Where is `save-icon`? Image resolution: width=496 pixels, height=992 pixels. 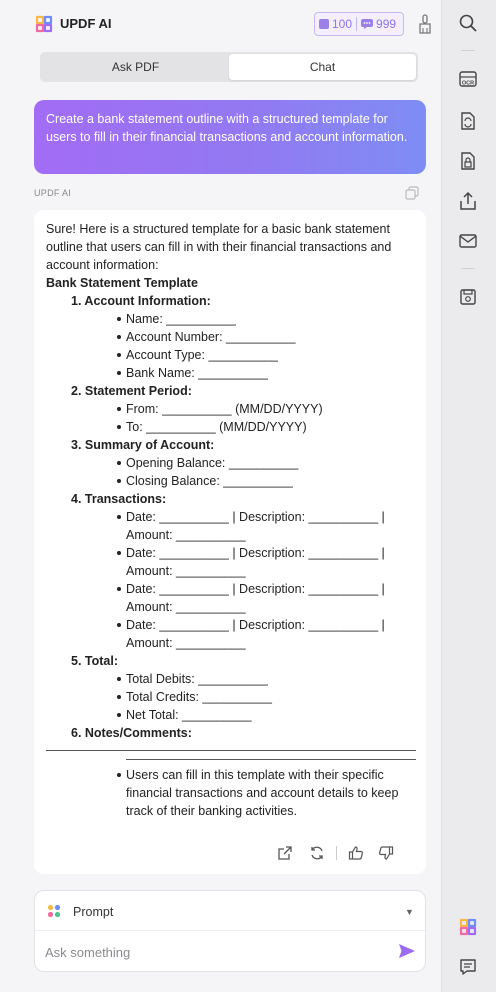
save-icon is located at coordinates (468, 297).